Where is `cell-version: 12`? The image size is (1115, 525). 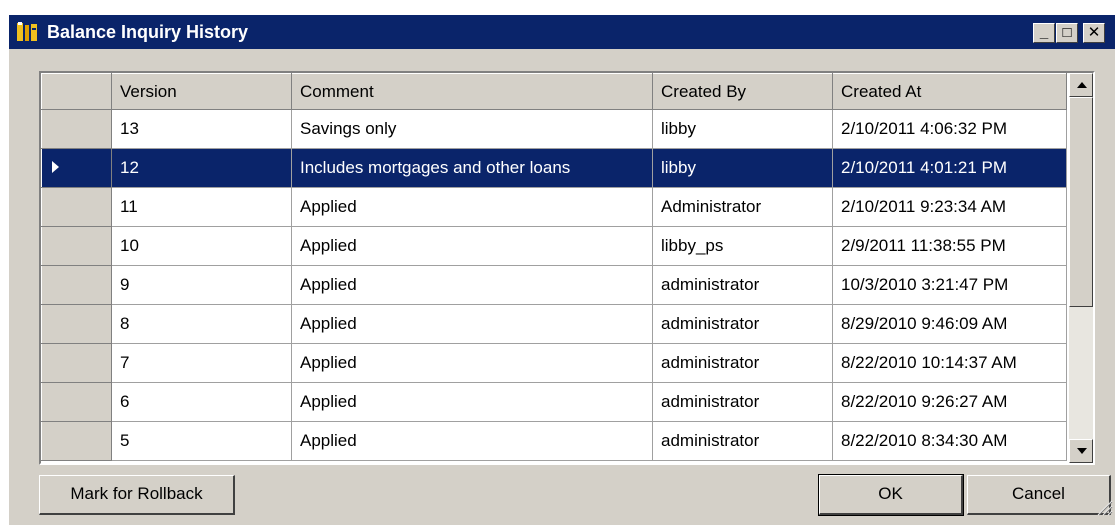 cell-version: 12 is located at coordinates (201, 168).